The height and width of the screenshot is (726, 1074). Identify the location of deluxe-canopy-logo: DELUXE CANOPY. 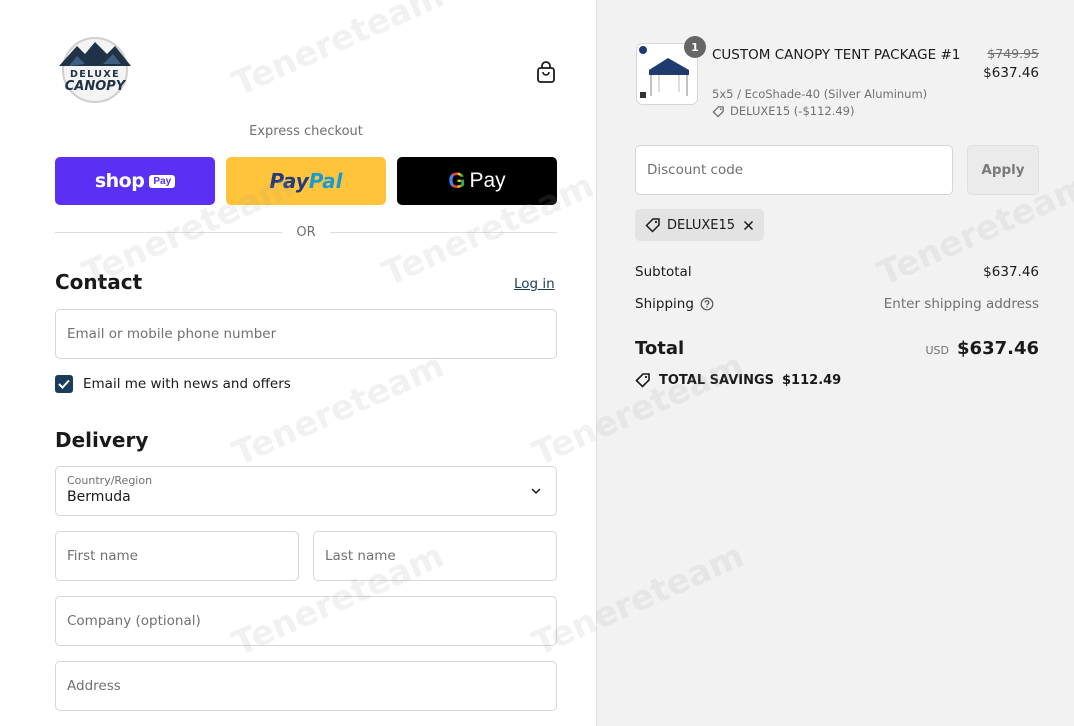
(95, 70).